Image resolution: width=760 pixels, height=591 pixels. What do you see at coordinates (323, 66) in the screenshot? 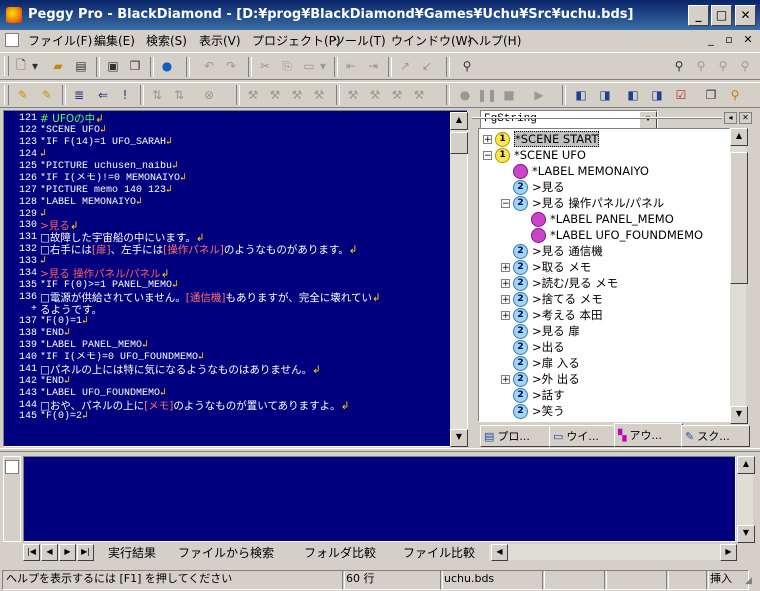
I see `paste-dropdown-icon: ▾` at bounding box center [323, 66].